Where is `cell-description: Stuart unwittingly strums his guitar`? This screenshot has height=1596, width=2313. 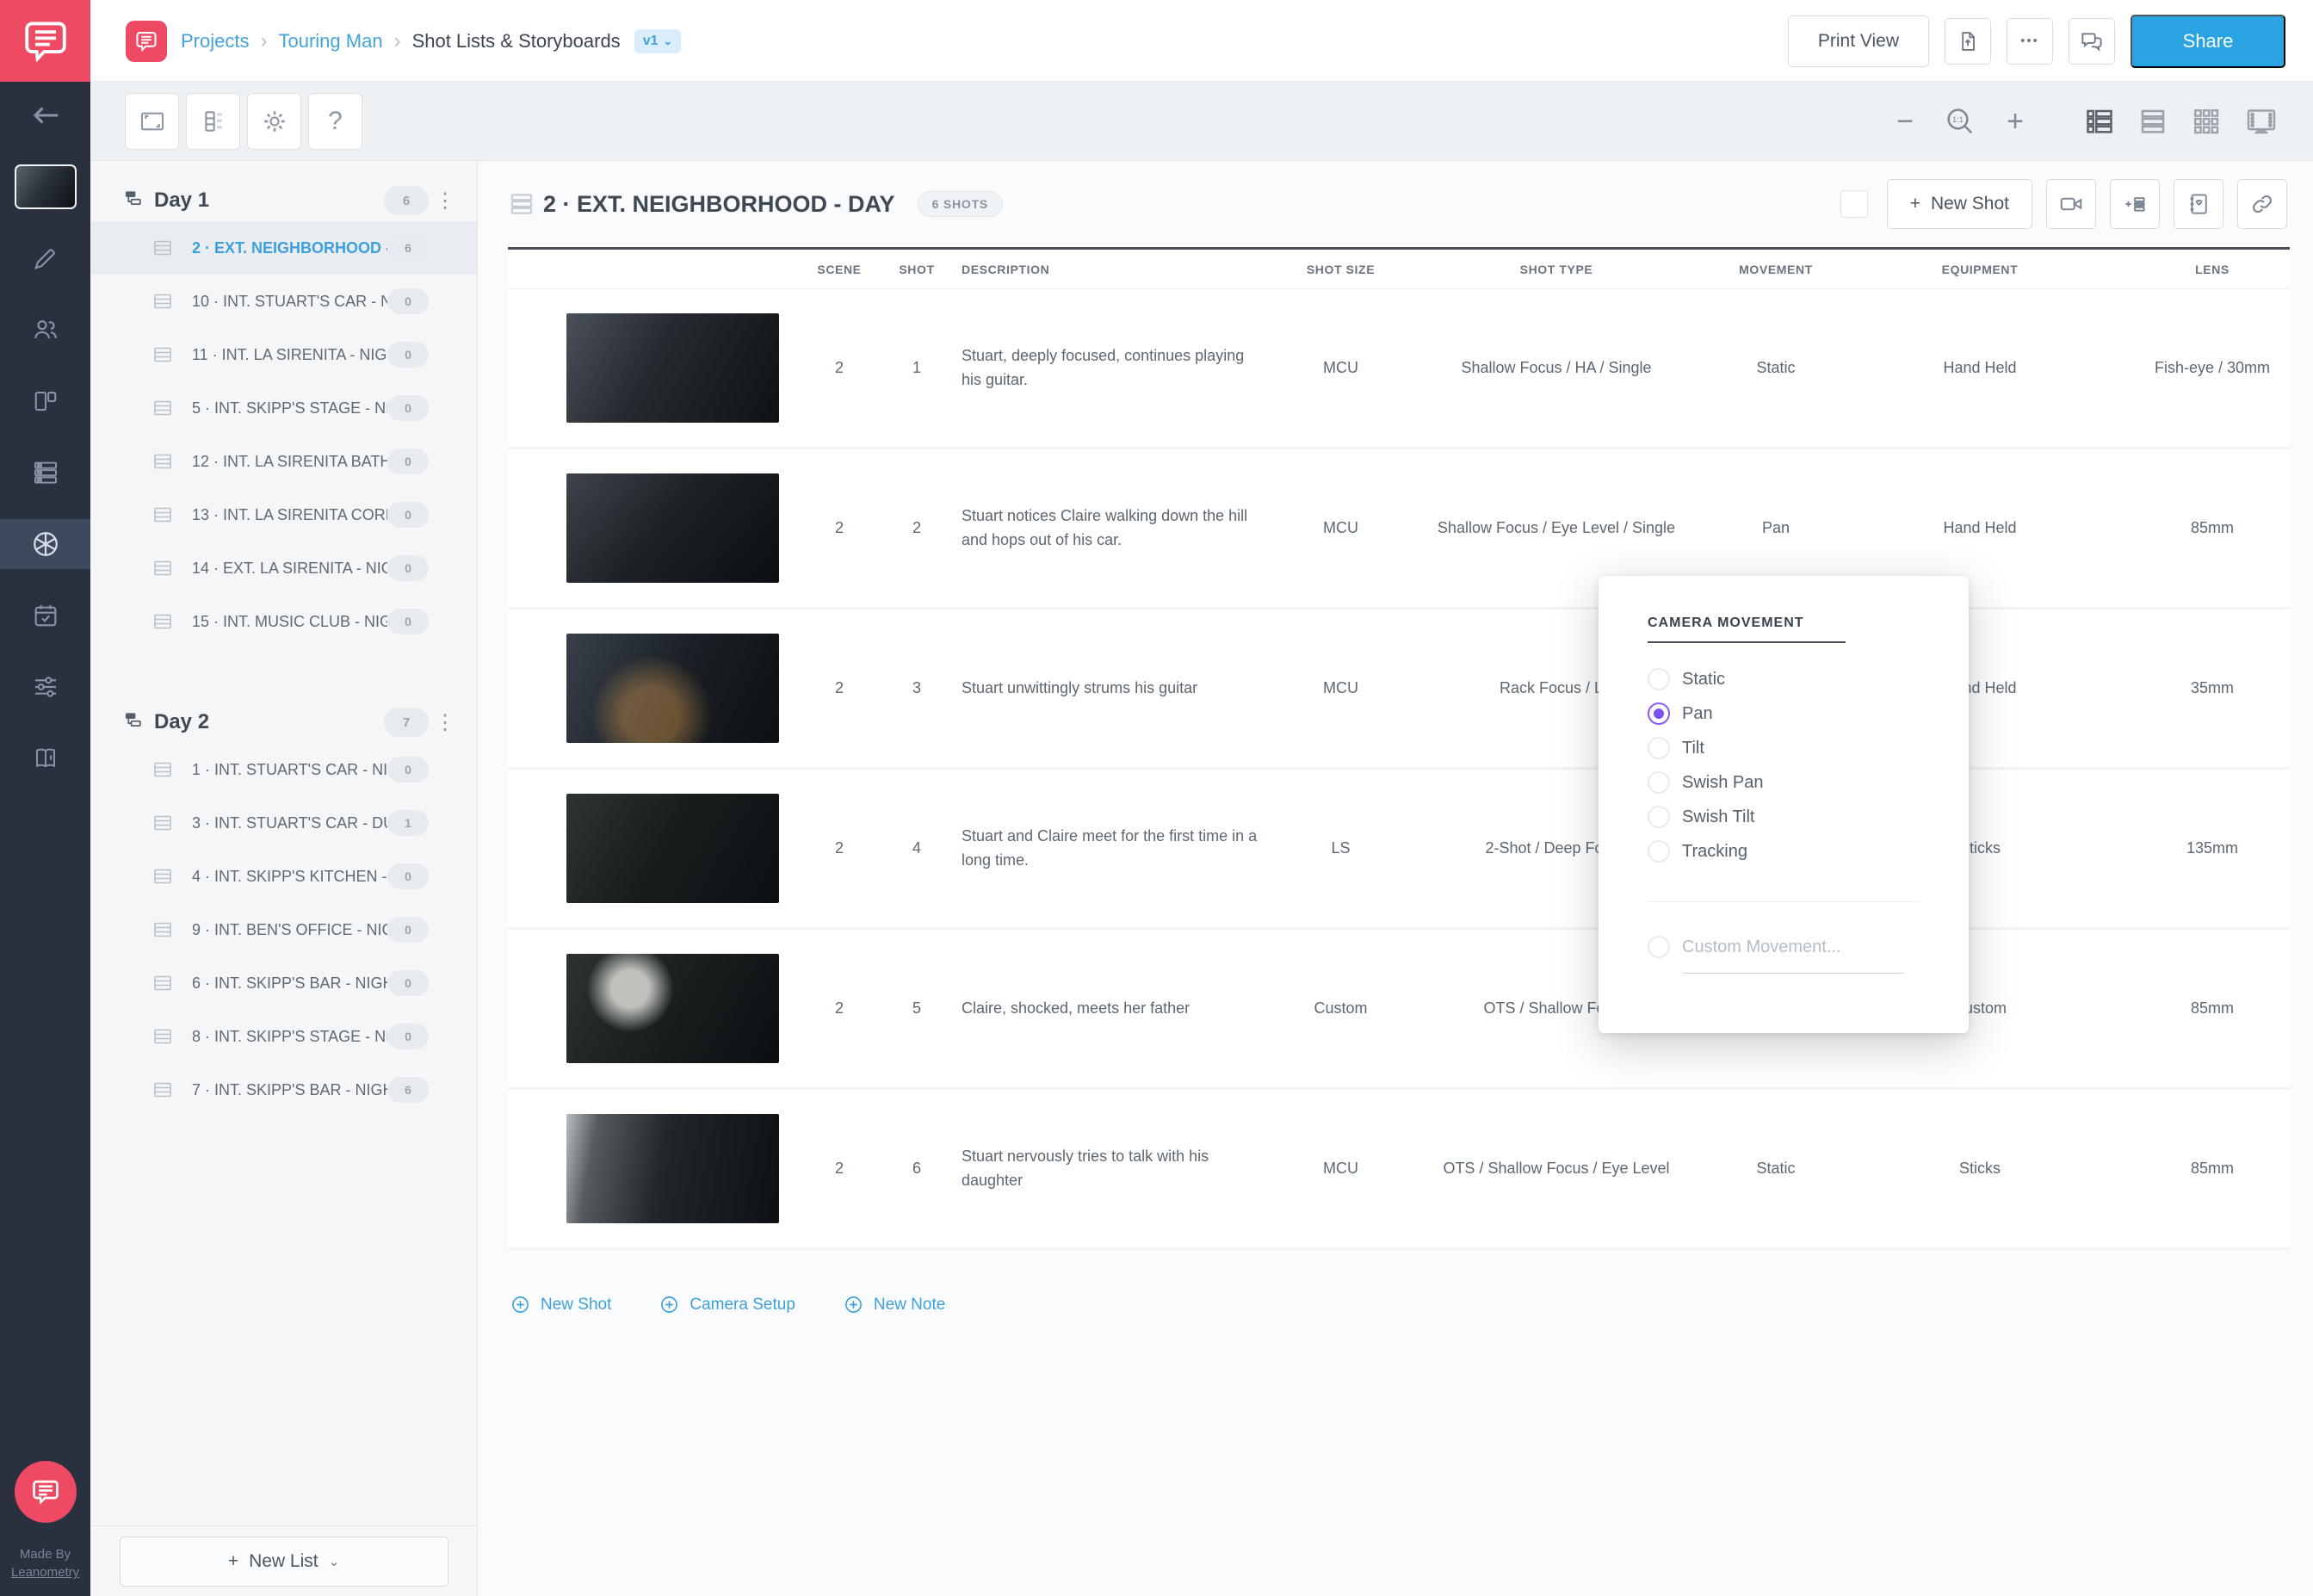
cell-description: Stuart unwittingly strums his guitar is located at coordinates (1123, 689).